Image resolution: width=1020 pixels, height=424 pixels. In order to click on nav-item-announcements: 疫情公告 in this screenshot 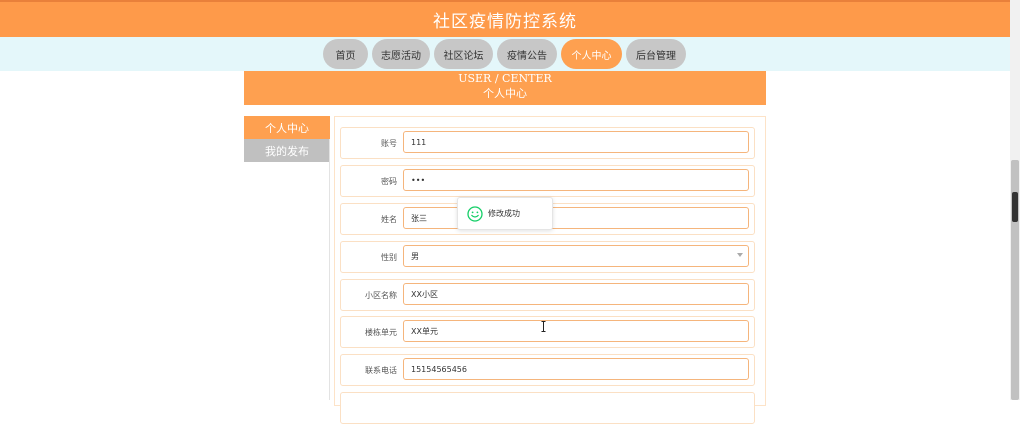, I will do `click(527, 54)`.